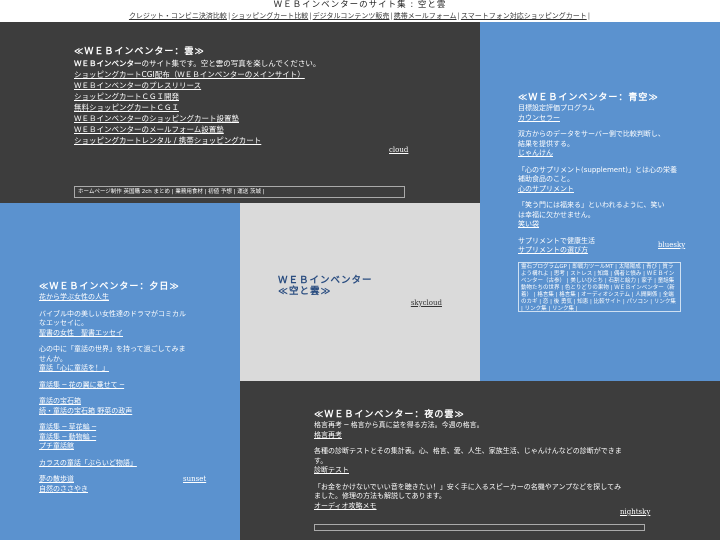 This screenshot has width=720, height=540. I want to click on bluesky-text: 補助食品のこと。, so click(546, 179).